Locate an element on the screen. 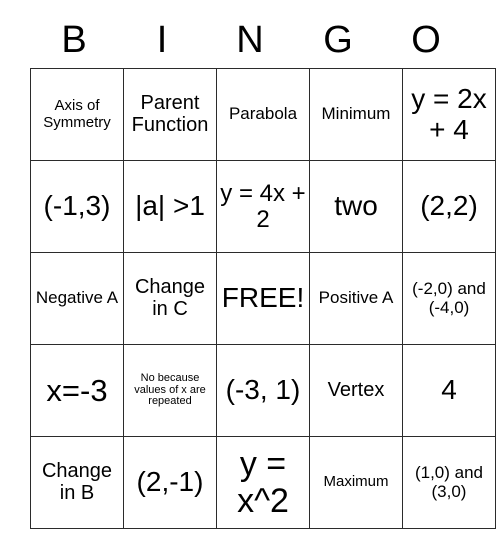 This screenshot has height=544, width=500. bingo-cell: y = 4x + 2 is located at coordinates (263, 206).